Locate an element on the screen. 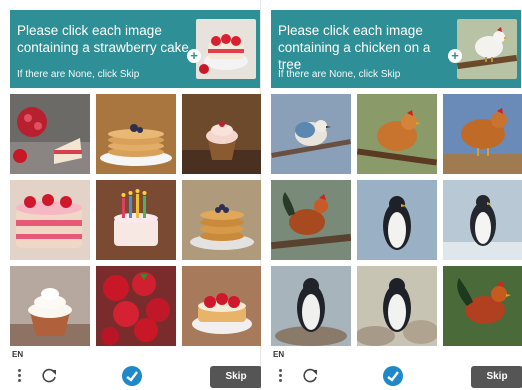 The height and width of the screenshot is (390, 522). strawberry-cake-example-image is located at coordinates (226, 49).